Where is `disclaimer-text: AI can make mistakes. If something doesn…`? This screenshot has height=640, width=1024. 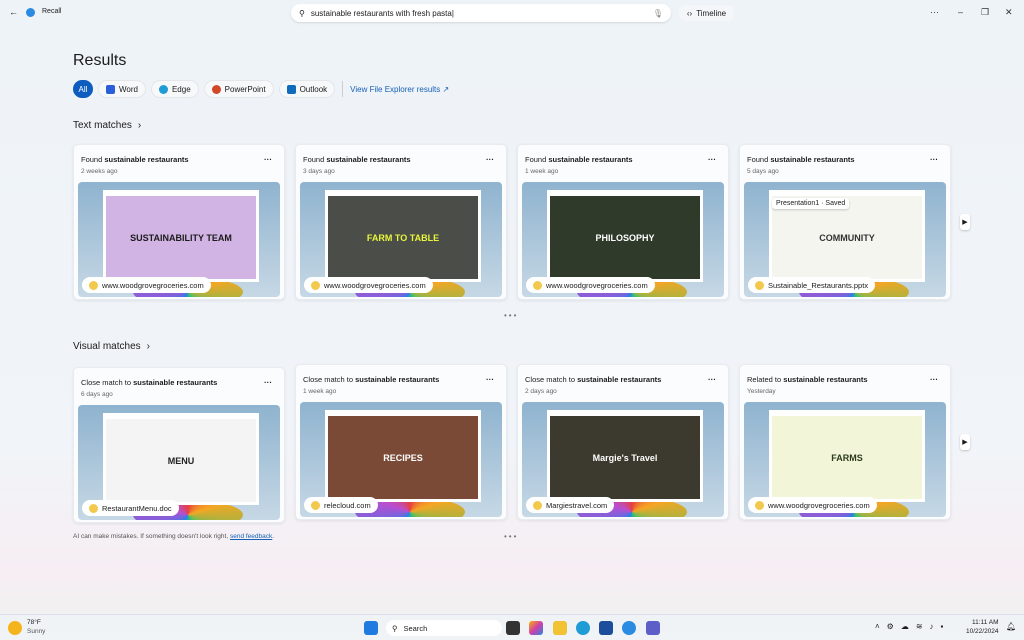 disclaimer-text: AI can make mistakes. If something doesn… is located at coordinates (151, 536).